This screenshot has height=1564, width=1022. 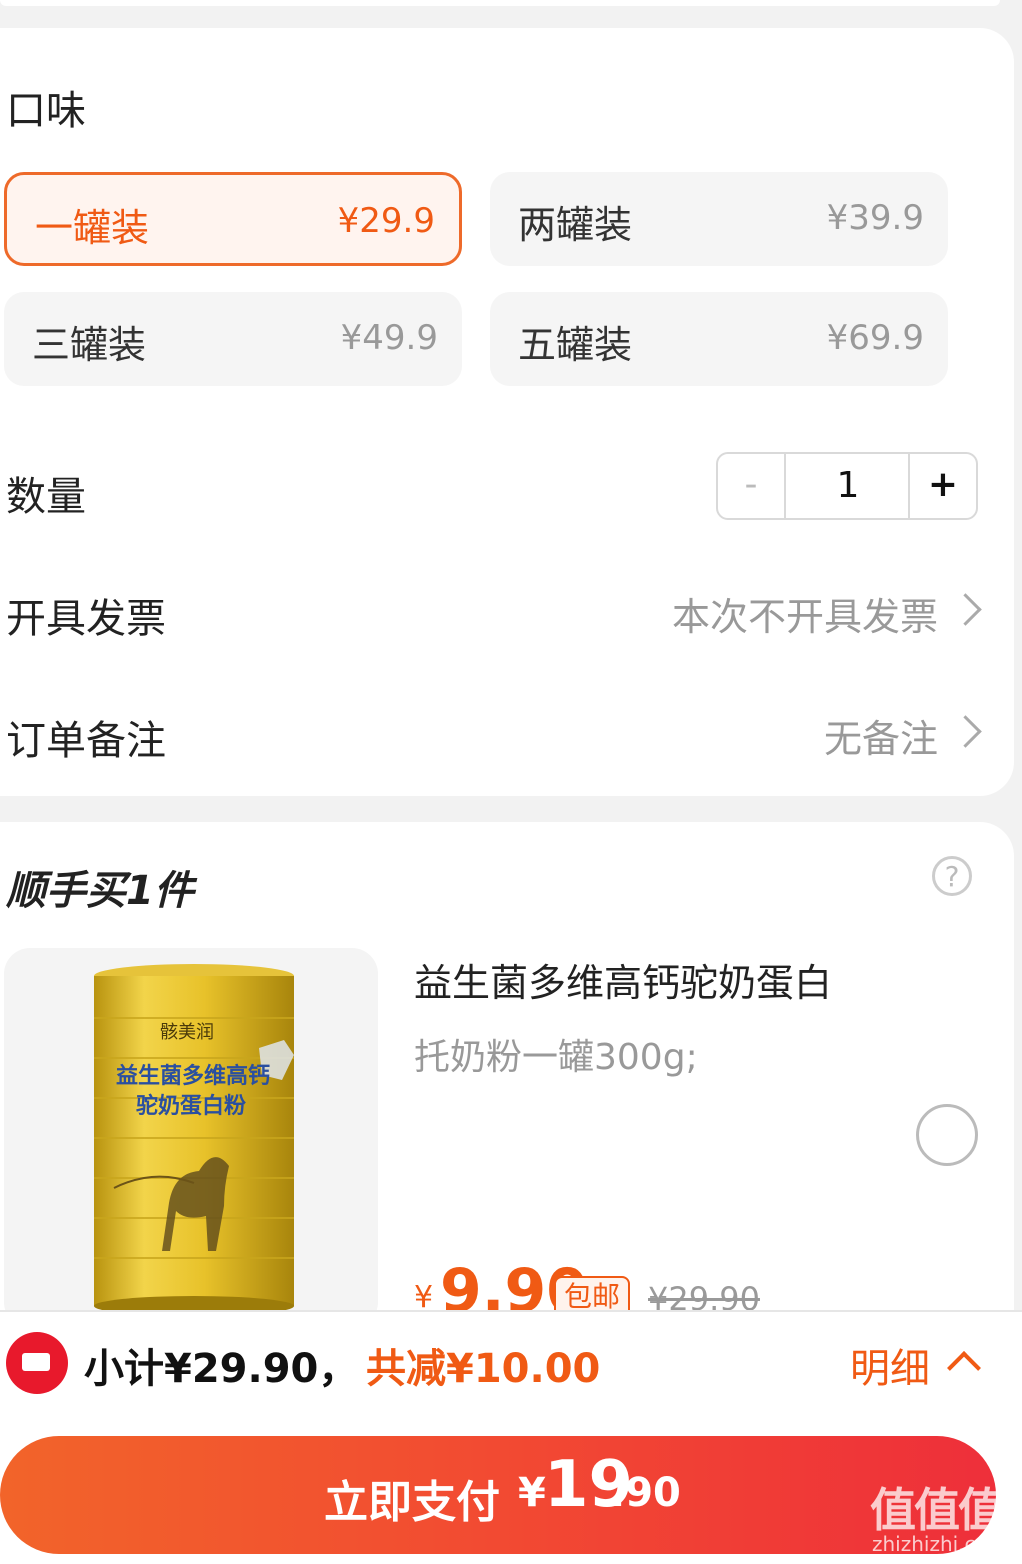 What do you see at coordinates (37, 1363) in the screenshot?
I see `coupon-icon` at bounding box center [37, 1363].